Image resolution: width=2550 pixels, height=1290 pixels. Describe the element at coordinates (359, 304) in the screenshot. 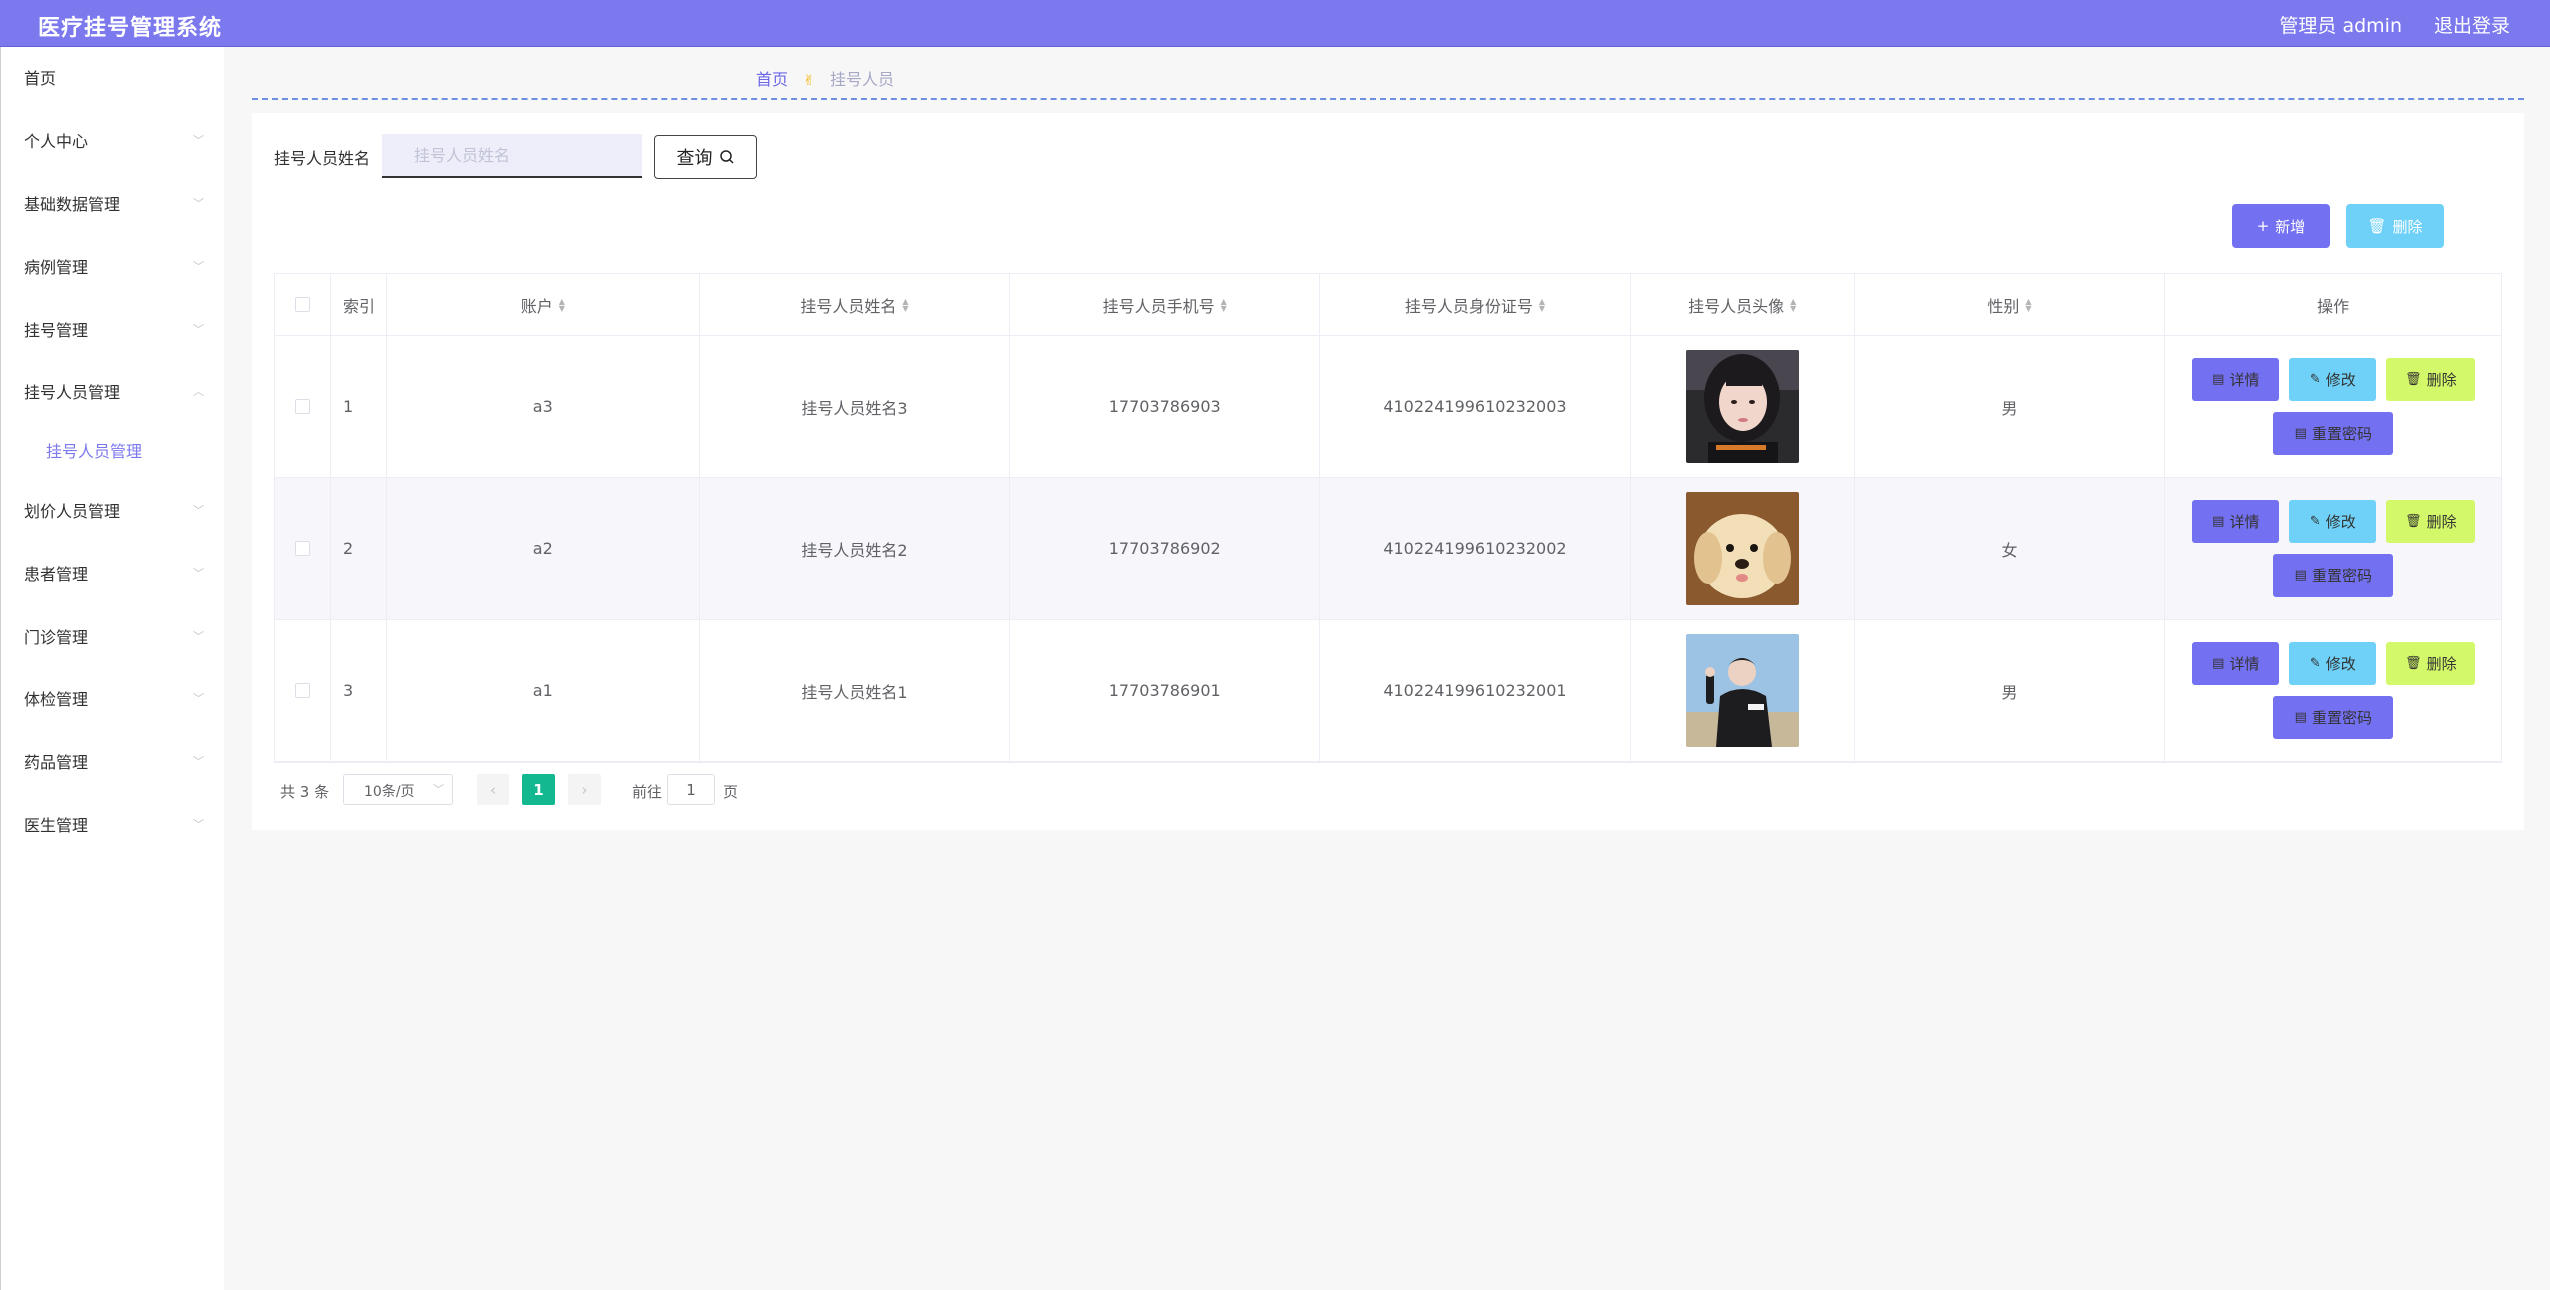

I see `header-index: 索引` at that location.